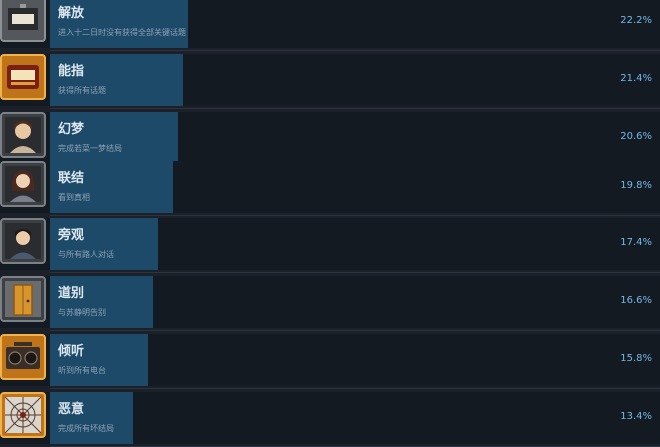  What do you see at coordinates (636, 416) in the screenshot?
I see `achievement-percent: 13.4%` at bounding box center [636, 416].